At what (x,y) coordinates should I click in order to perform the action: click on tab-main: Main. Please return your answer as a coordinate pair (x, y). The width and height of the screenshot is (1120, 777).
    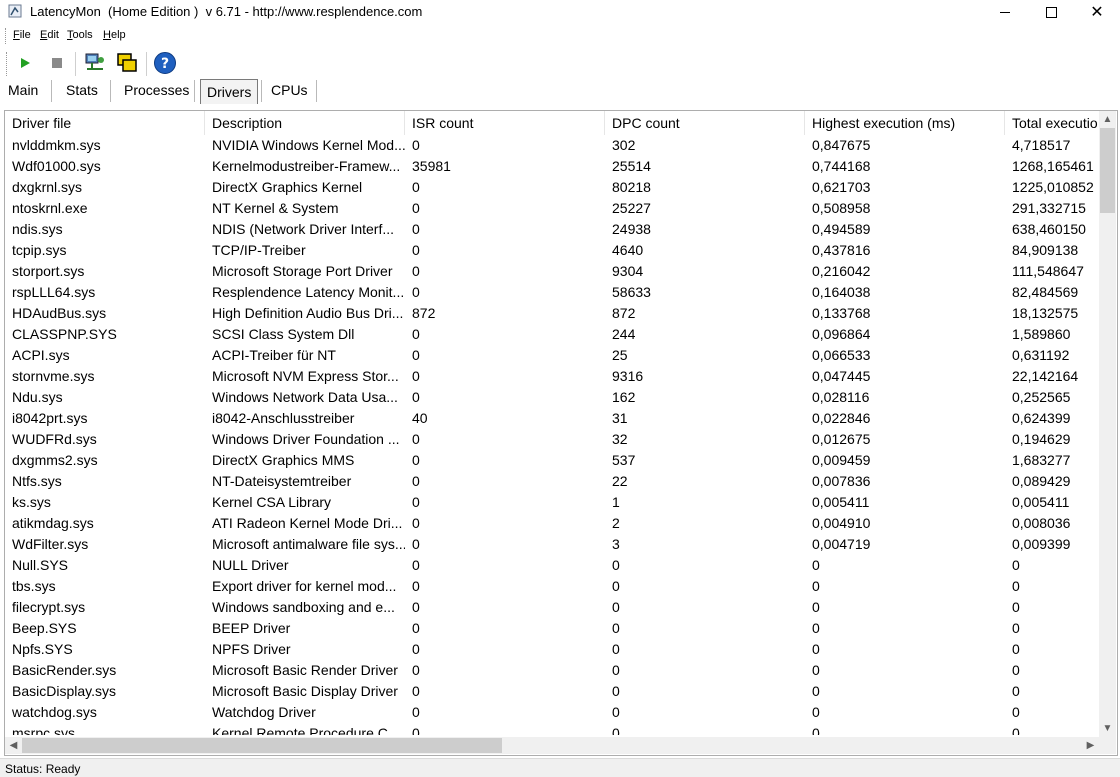
    Looking at the image, I should click on (23, 90).